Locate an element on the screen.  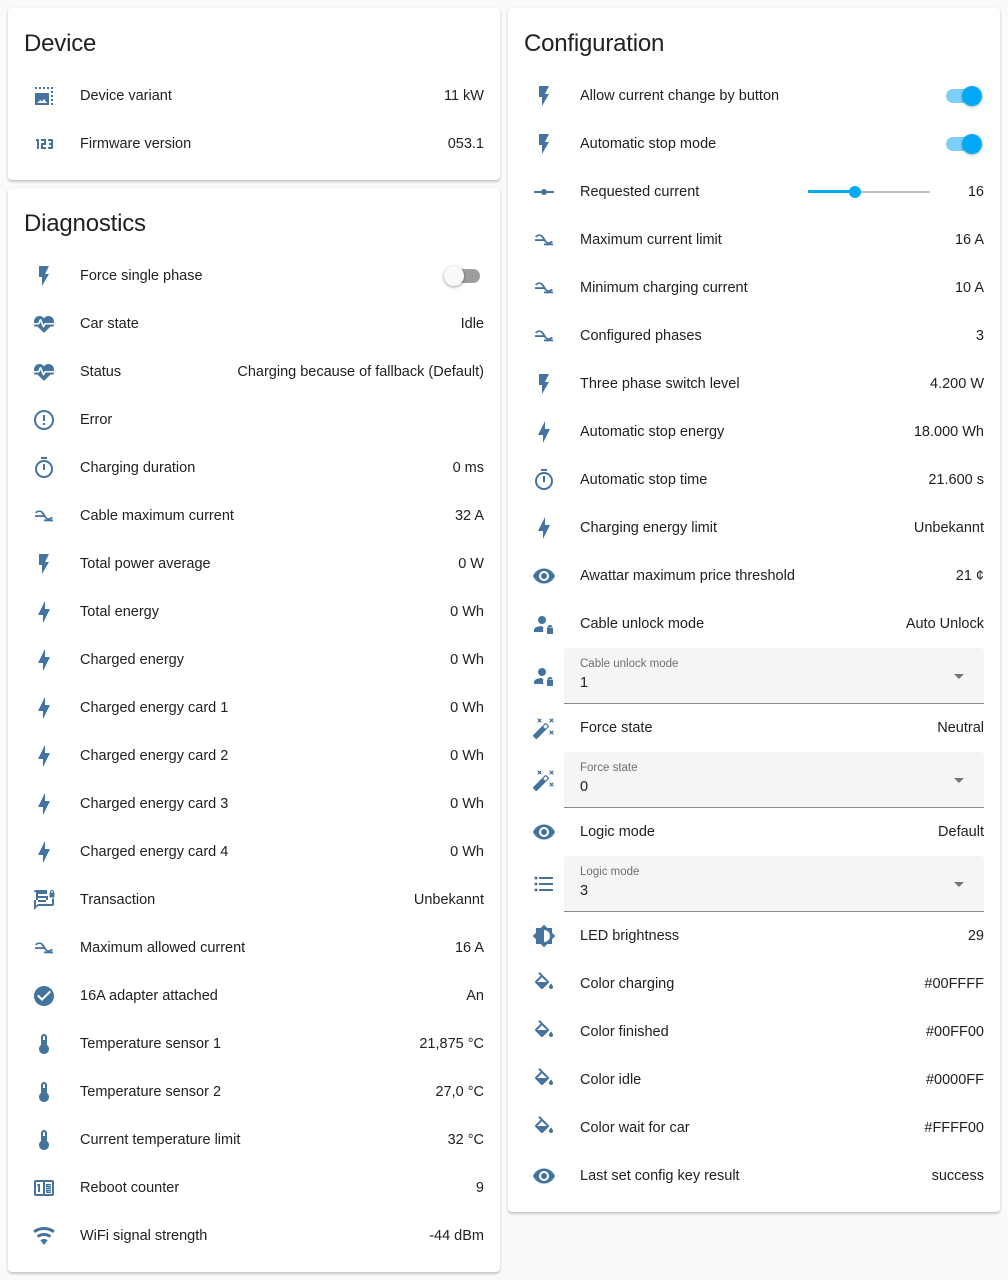
row-value: 9 is located at coordinates (479, 1188).